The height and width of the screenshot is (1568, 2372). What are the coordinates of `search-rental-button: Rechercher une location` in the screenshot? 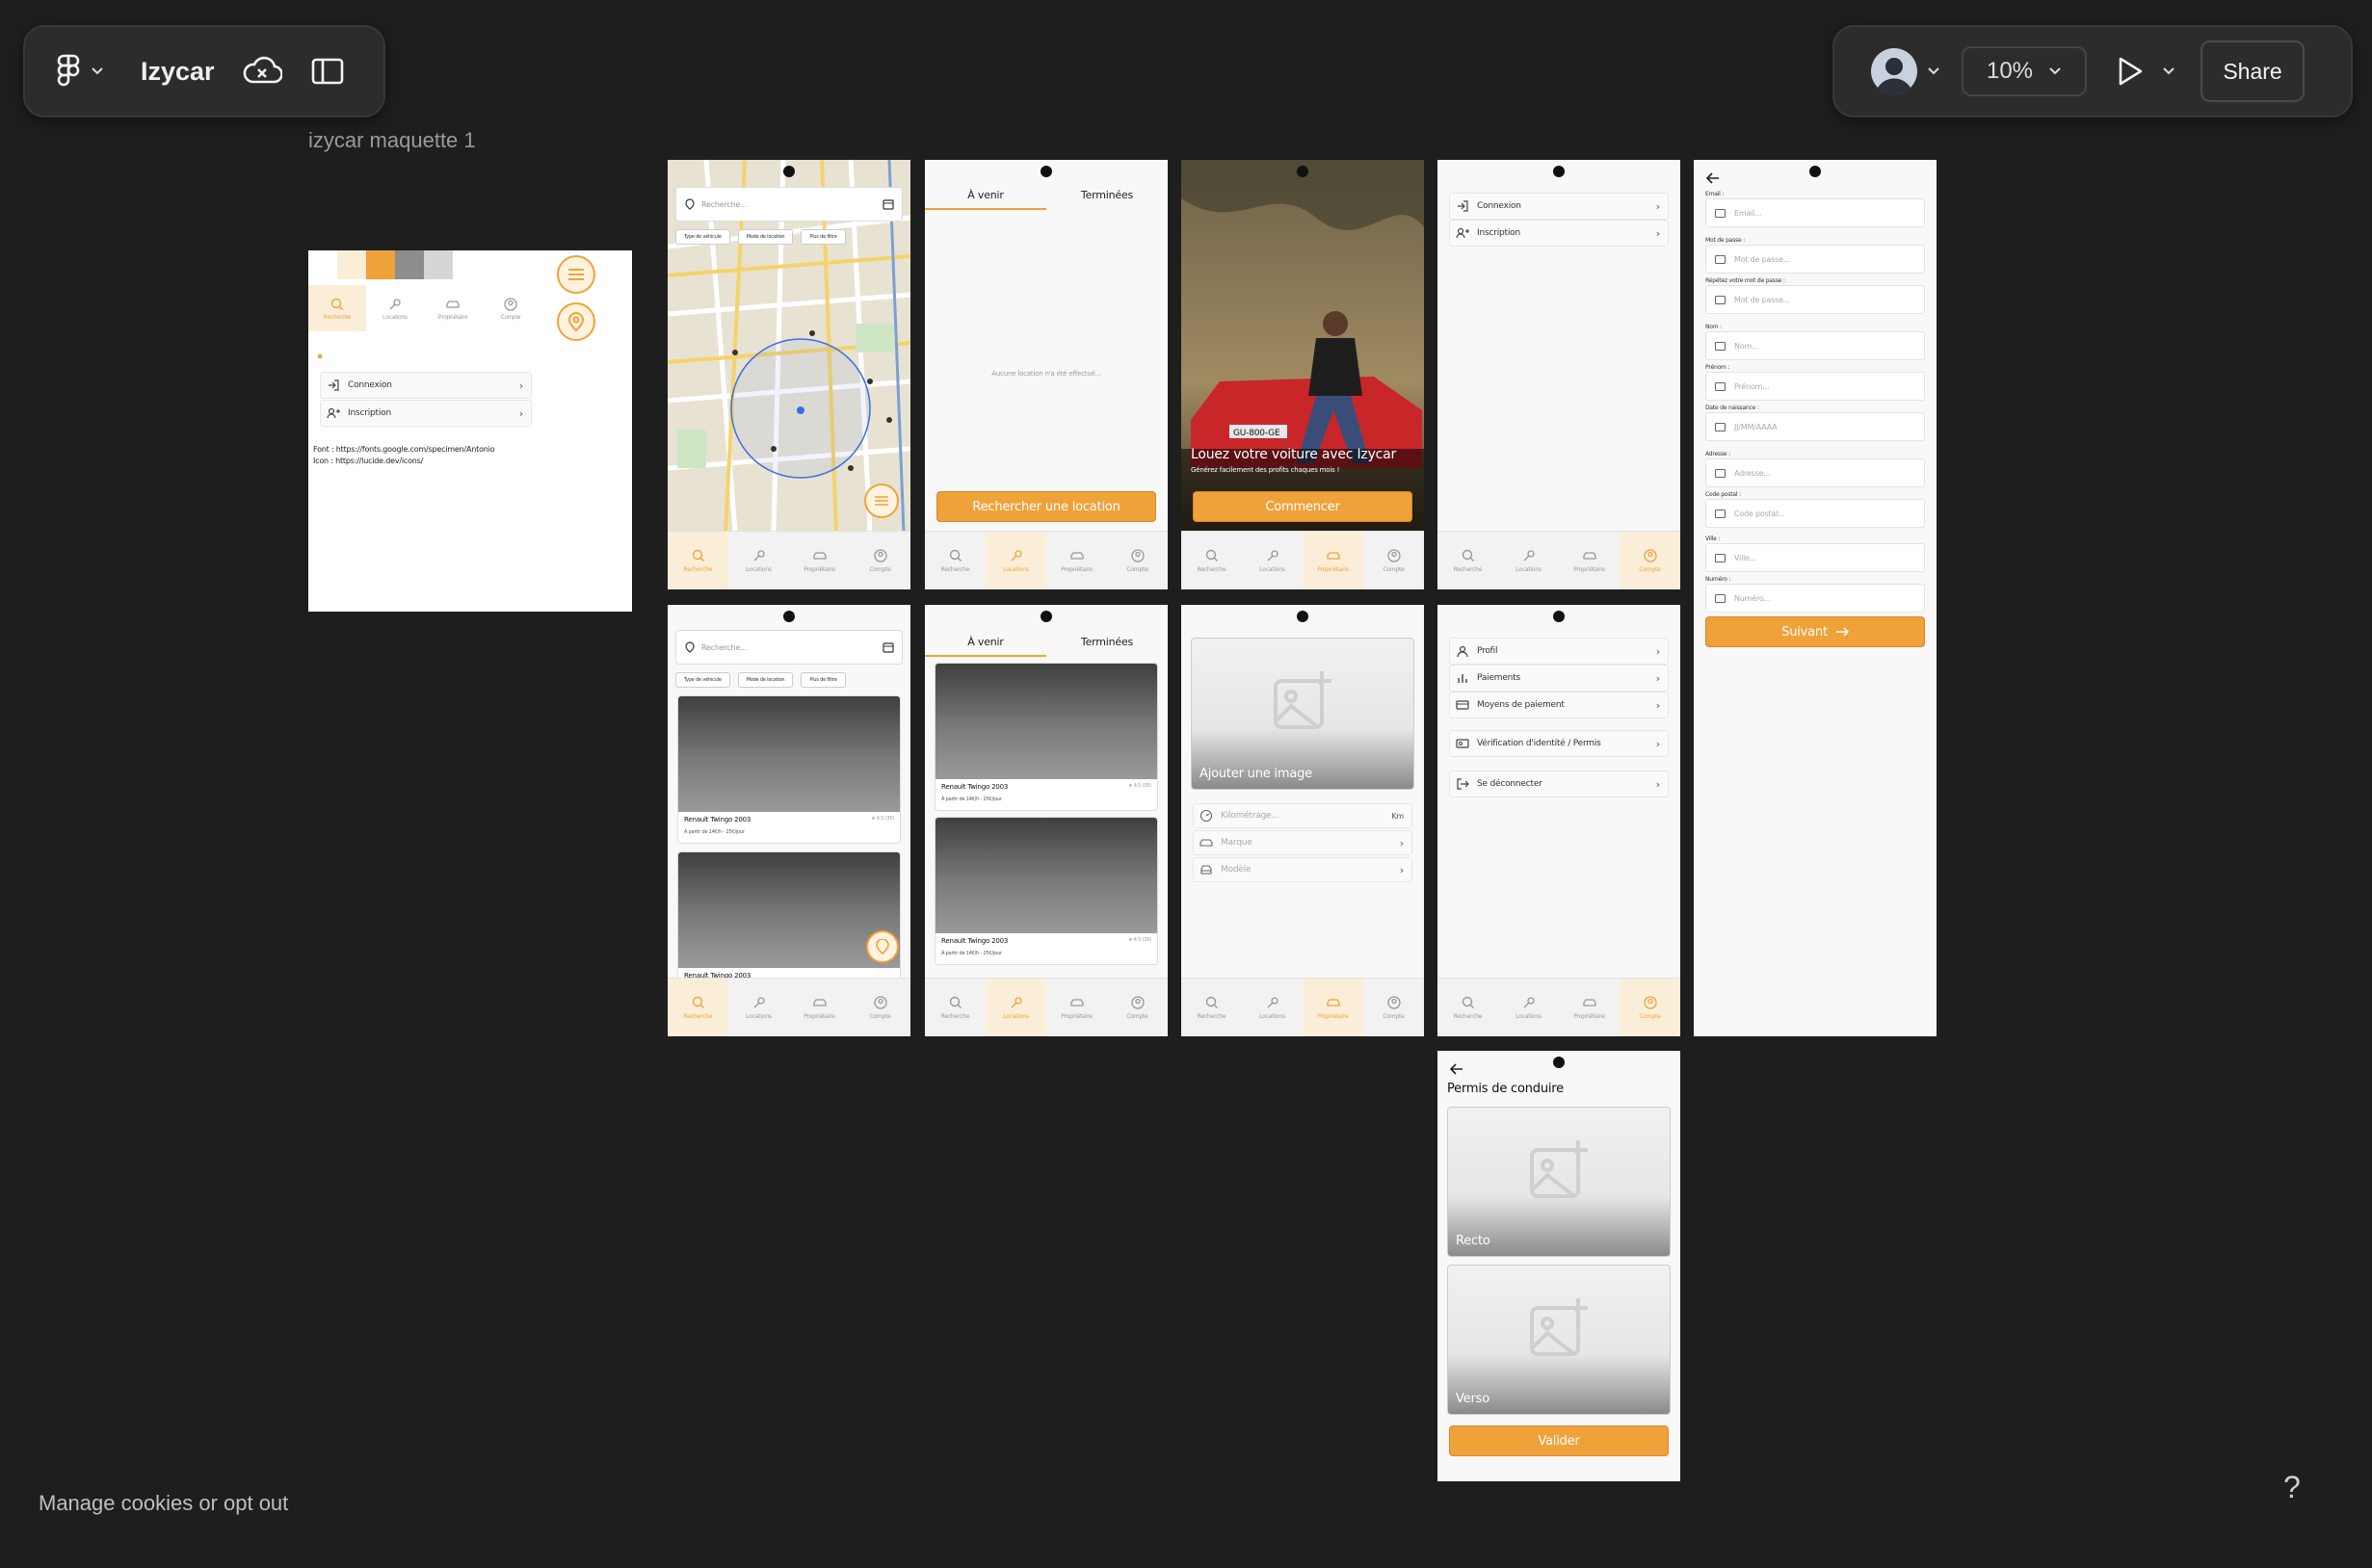 It's located at (1046, 506).